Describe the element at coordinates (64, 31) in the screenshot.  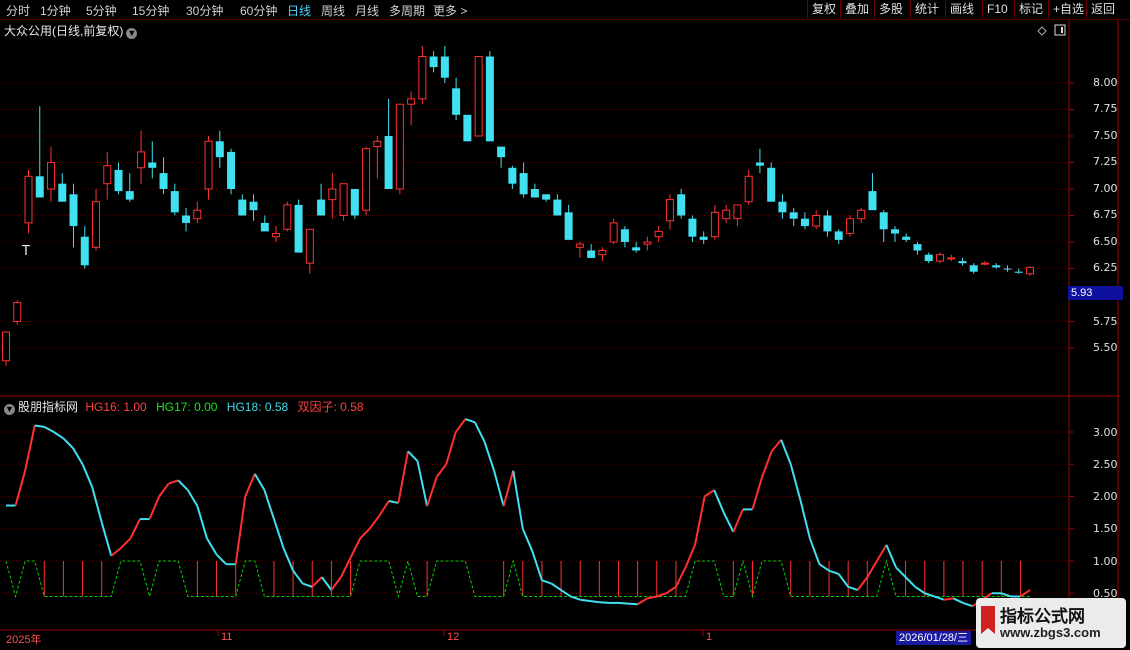
I see `stock-title-text: 大众公用(日线,前复权)` at that location.